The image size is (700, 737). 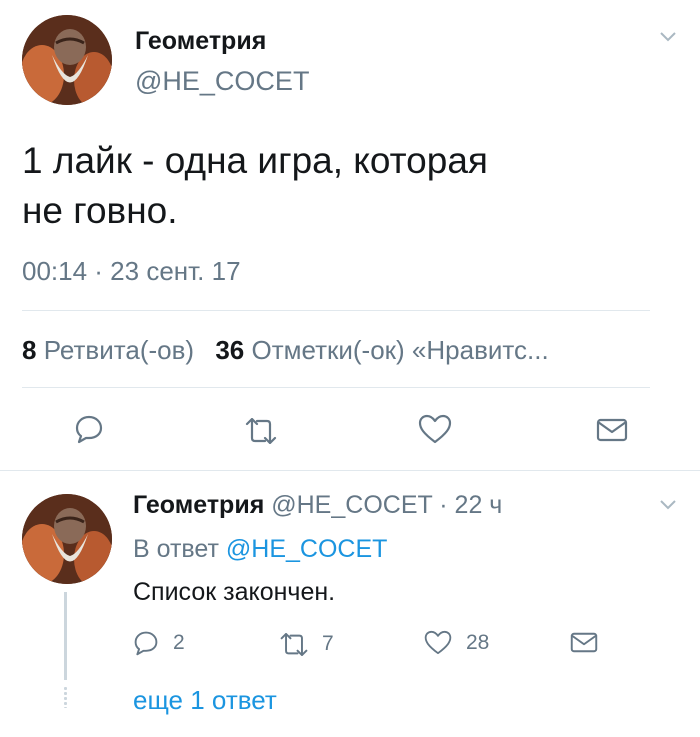 What do you see at coordinates (65, 697) in the screenshot?
I see `thread-dots` at bounding box center [65, 697].